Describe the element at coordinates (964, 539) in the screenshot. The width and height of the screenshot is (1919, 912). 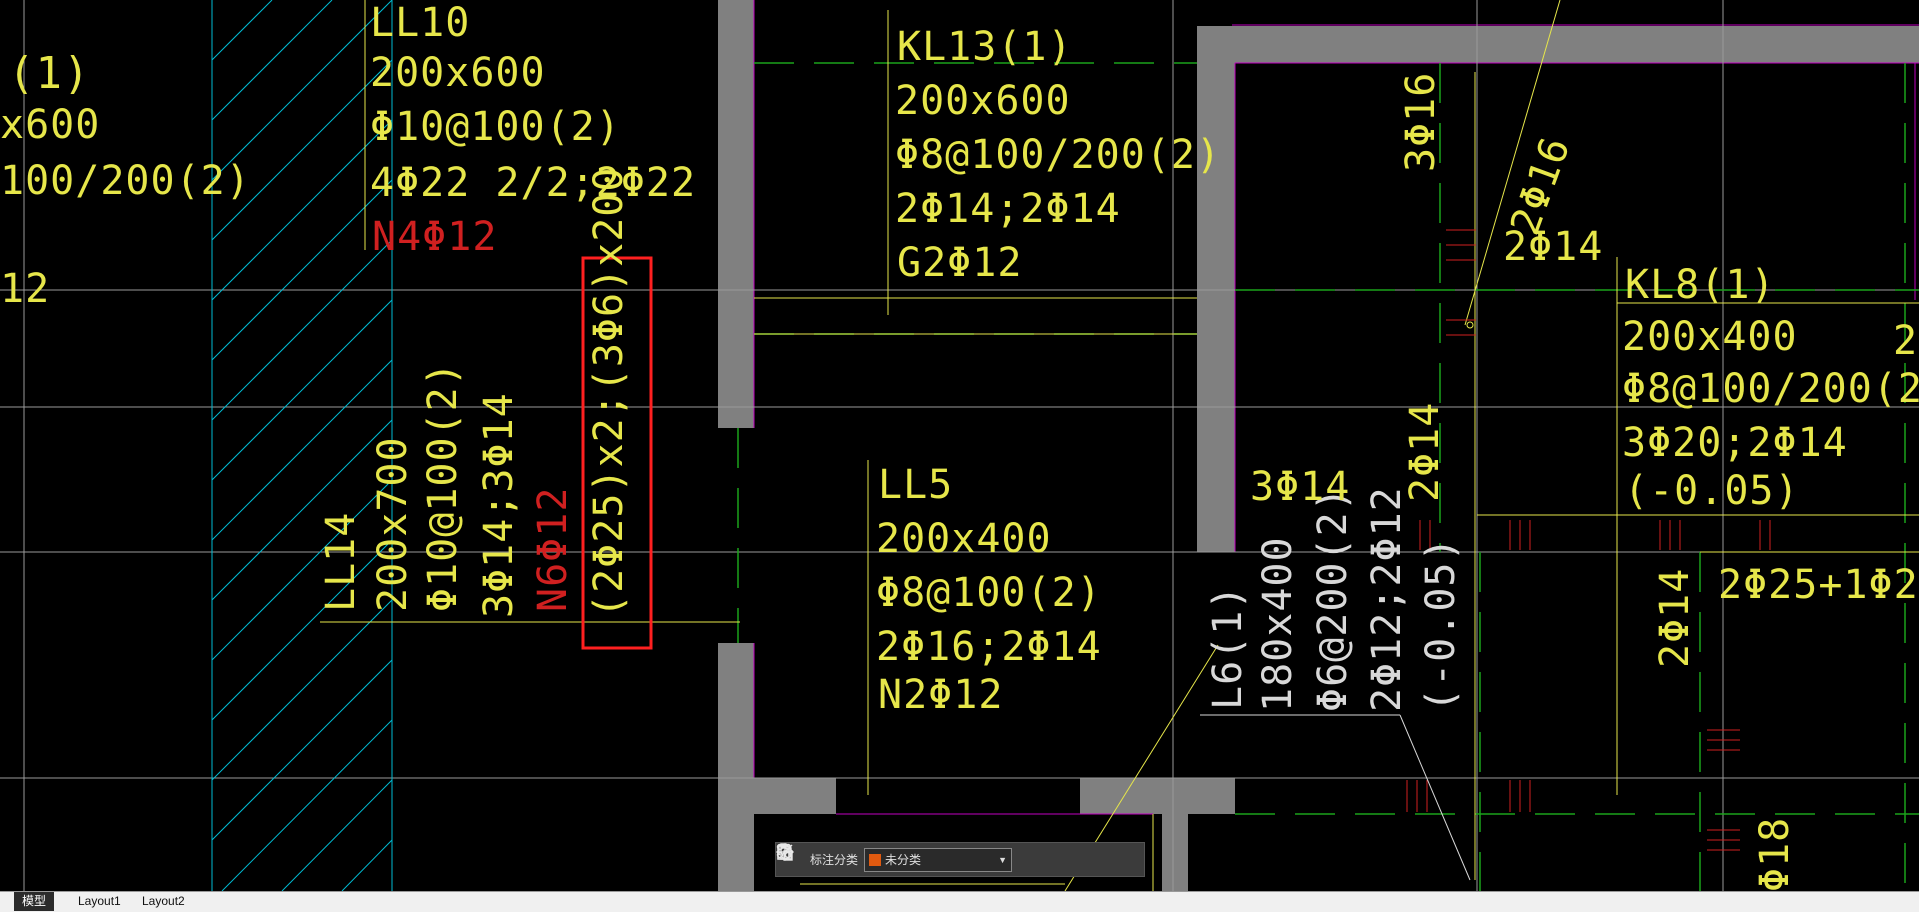
I see `ll5-size: 200x400` at that location.